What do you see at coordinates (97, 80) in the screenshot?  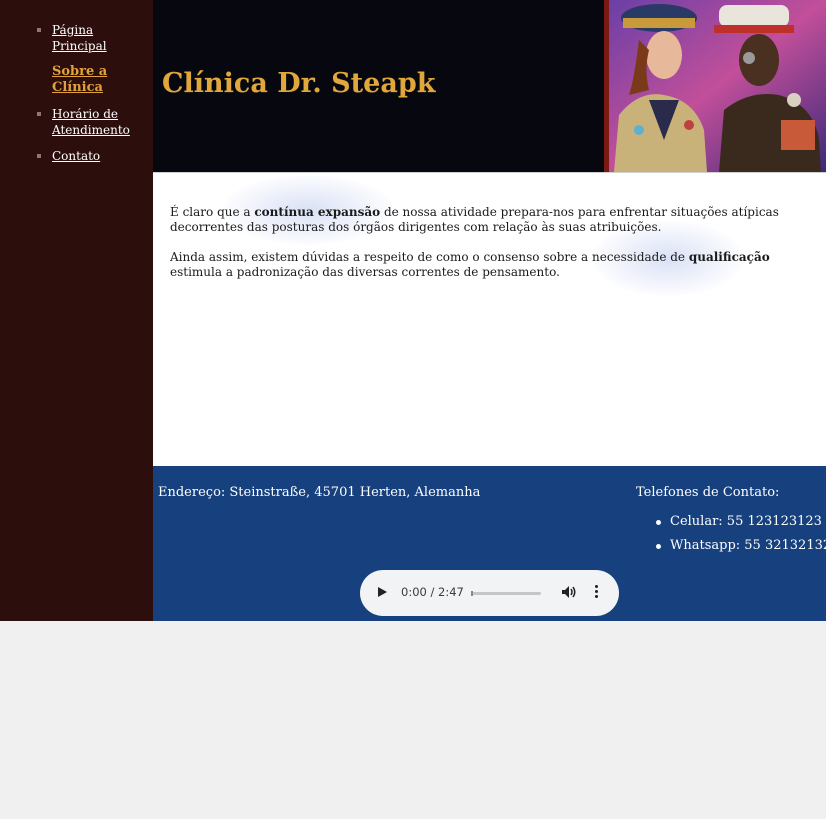 I see `nav-link-about: Sobre a Clínica` at bounding box center [97, 80].